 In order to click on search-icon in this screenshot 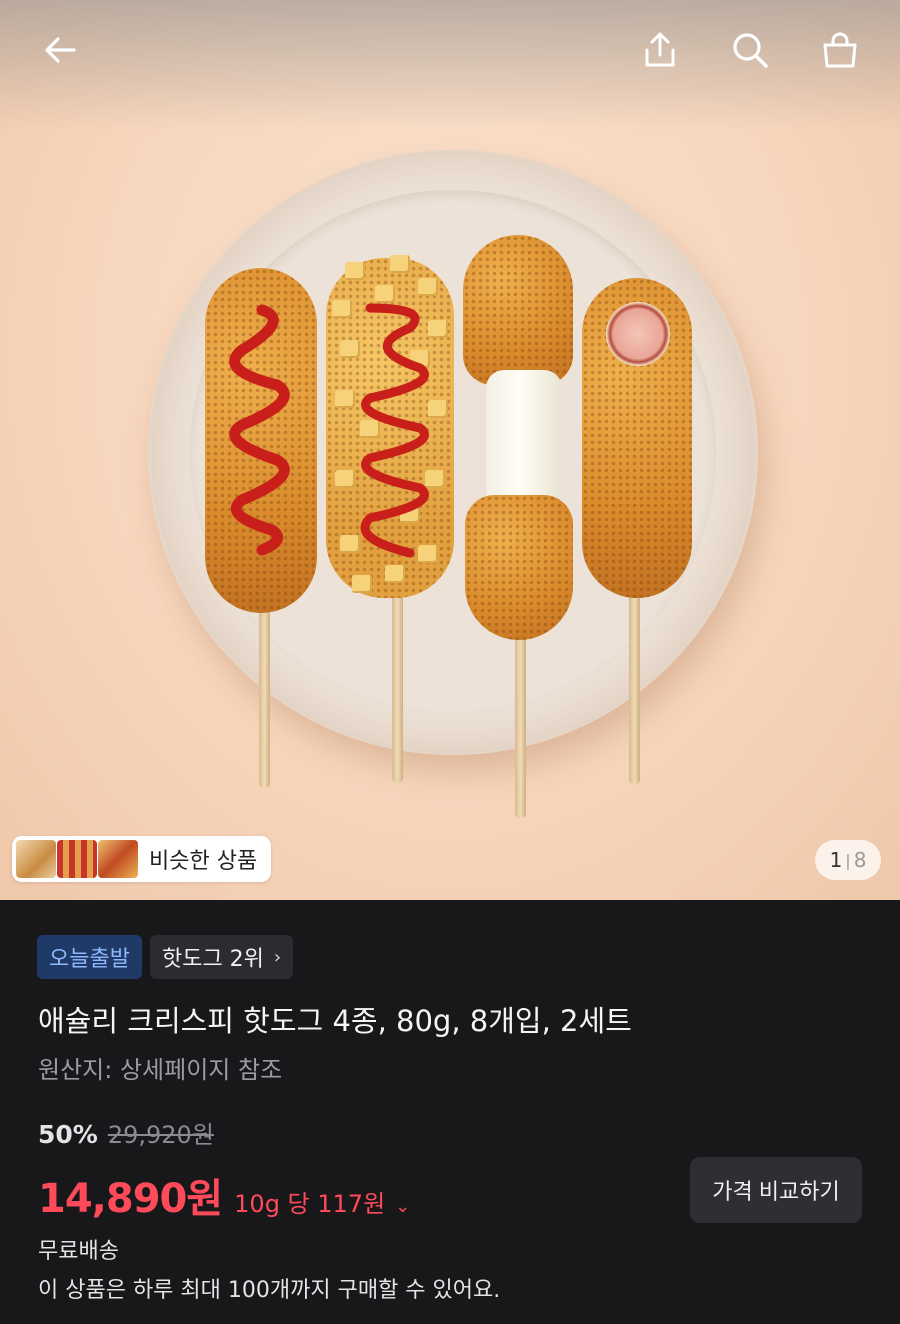, I will do `click(750, 50)`.